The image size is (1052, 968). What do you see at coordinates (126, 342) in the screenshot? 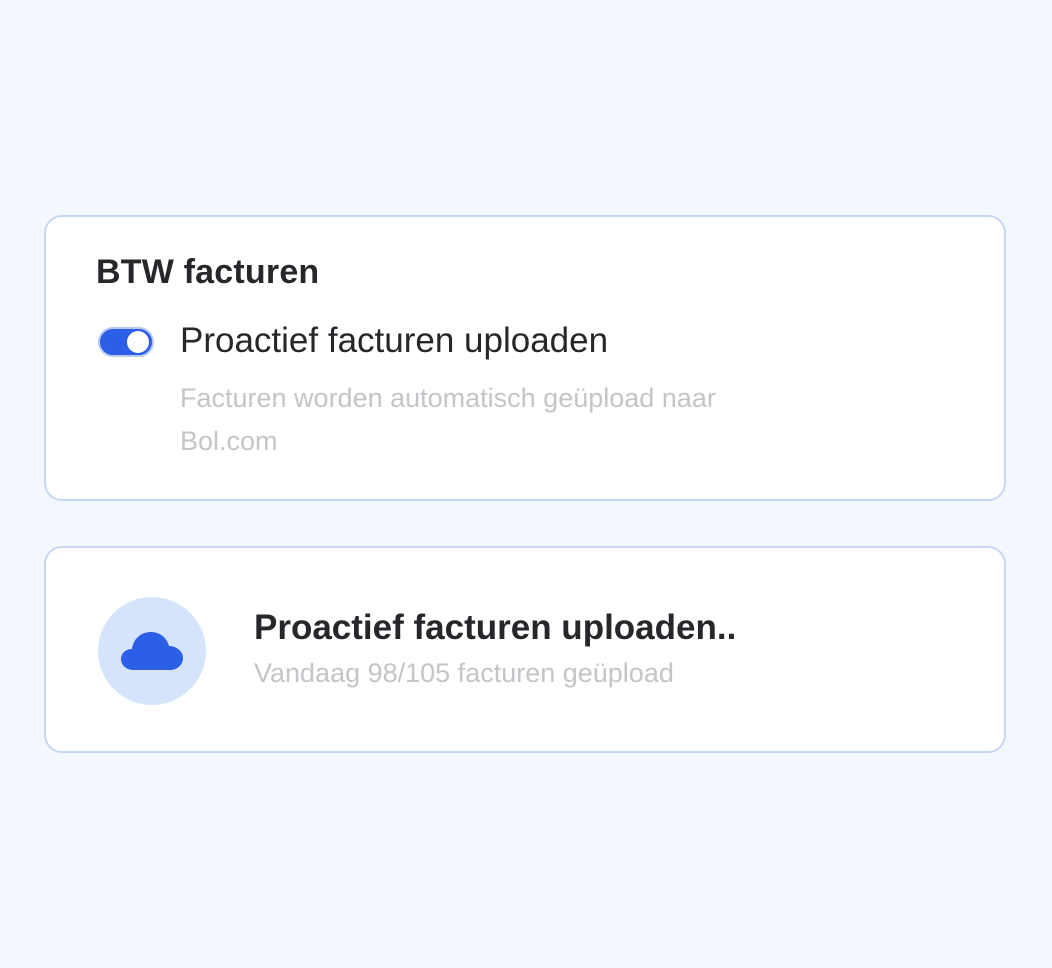
I see `proactive-upload-toggle` at bounding box center [126, 342].